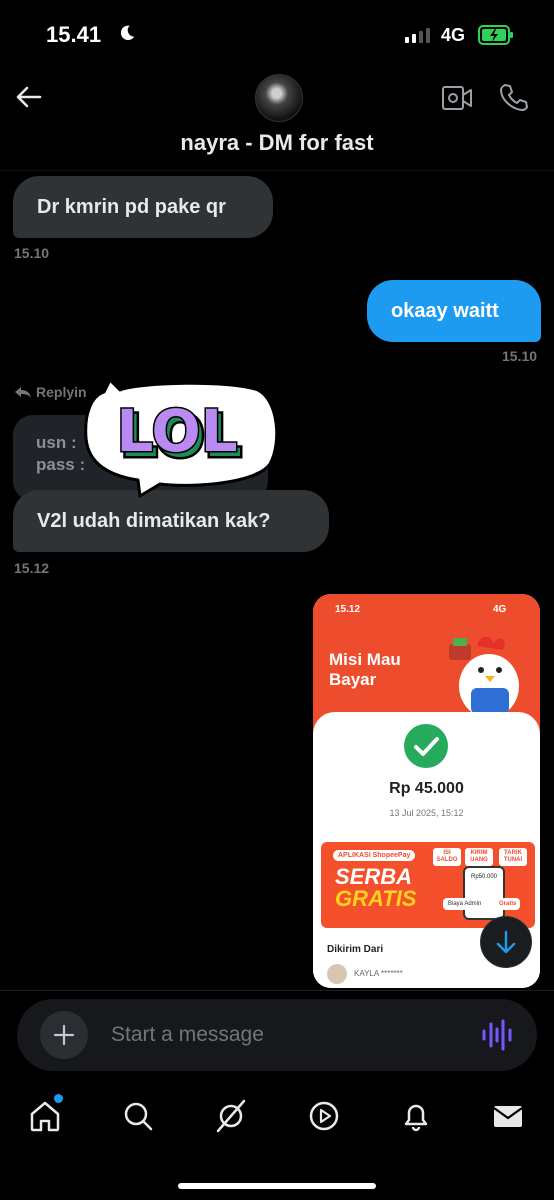 This screenshot has height=1200, width=554. Describe the element at coordinates (479, 857) in the screenshot. I see `banner-chip: KIRIM UANG` at that location.